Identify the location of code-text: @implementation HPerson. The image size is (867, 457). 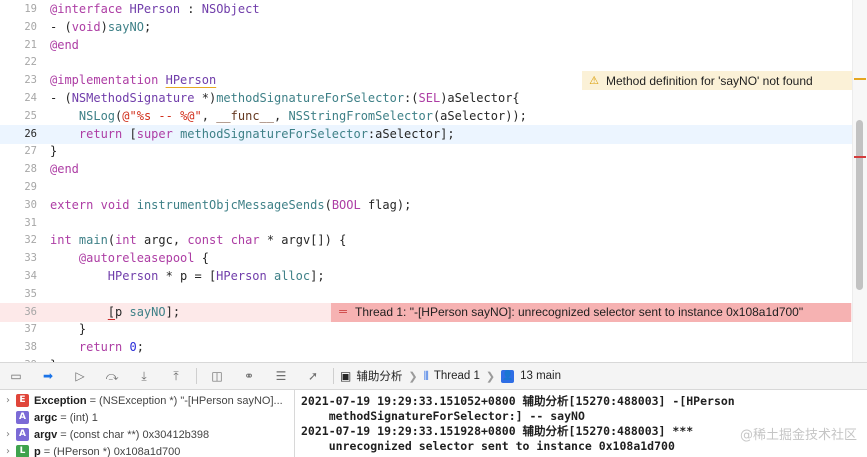
(133, 80).